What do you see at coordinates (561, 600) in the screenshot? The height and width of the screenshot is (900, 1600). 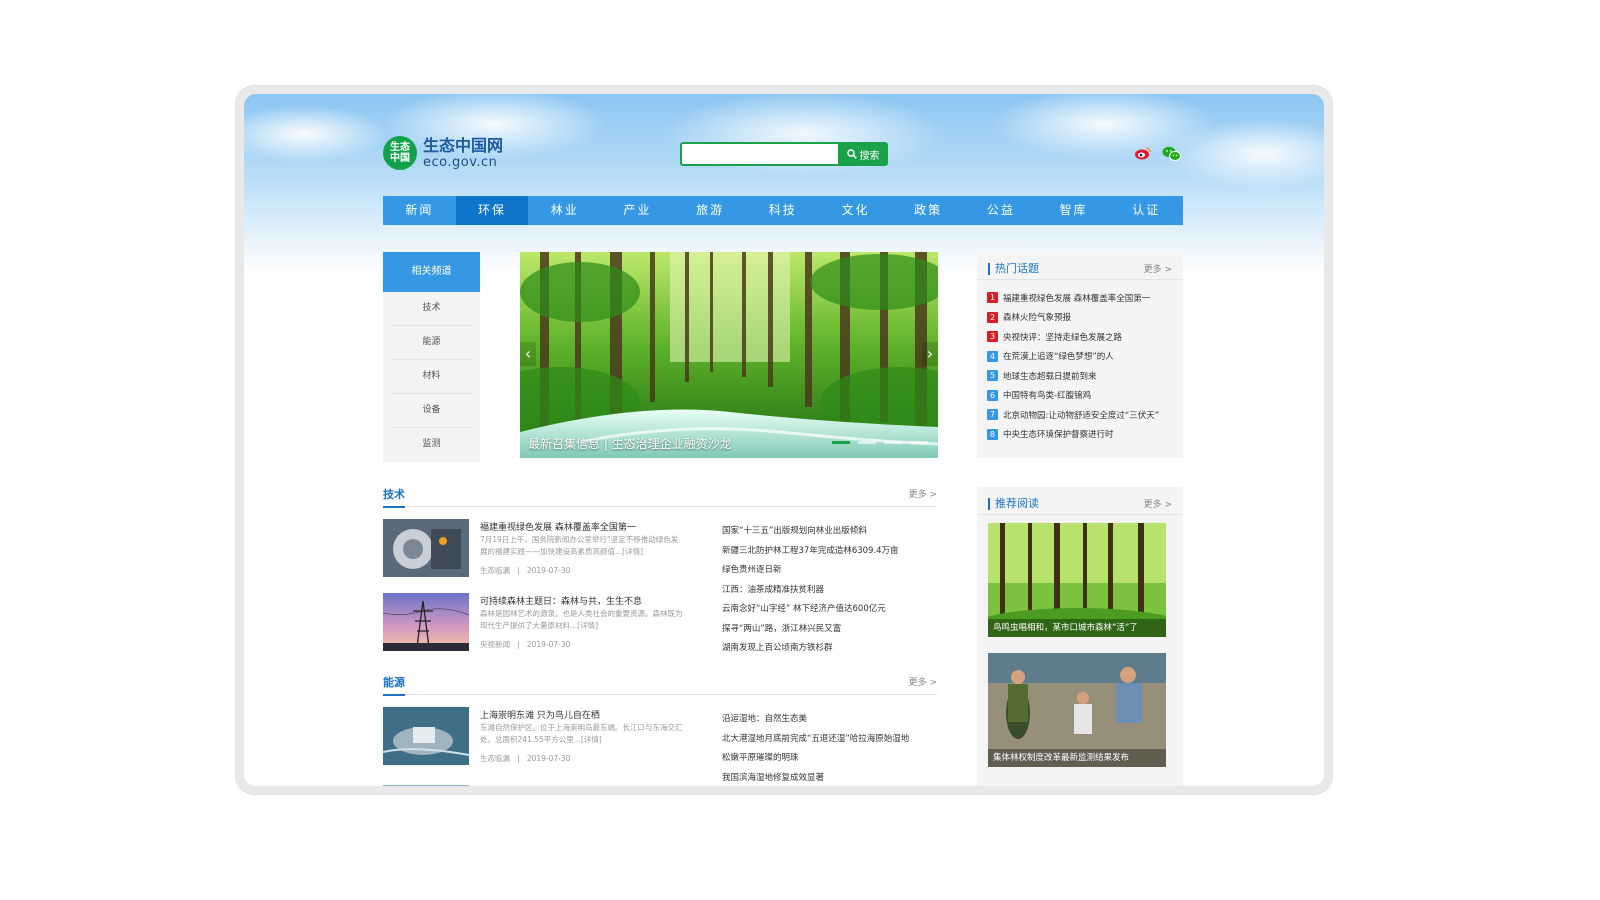 I see `article-title: 可持续森林主题日：森林与共，生生不息` at bounding box center [561, 600].